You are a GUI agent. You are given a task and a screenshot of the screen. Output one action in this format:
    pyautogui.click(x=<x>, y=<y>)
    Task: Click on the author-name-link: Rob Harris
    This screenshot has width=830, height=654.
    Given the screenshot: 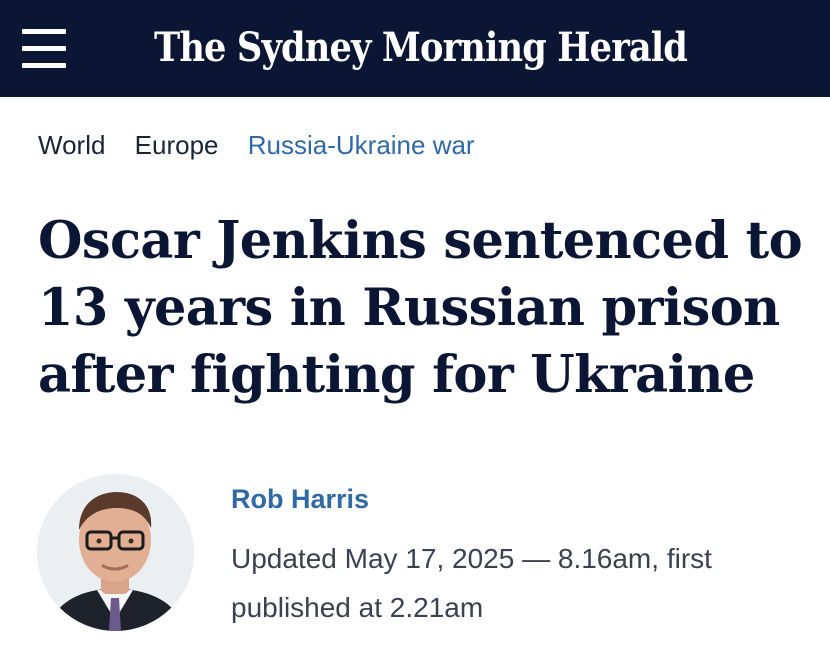 What is the action you would take?
    pyautogui.click(x=300, y=499)
    